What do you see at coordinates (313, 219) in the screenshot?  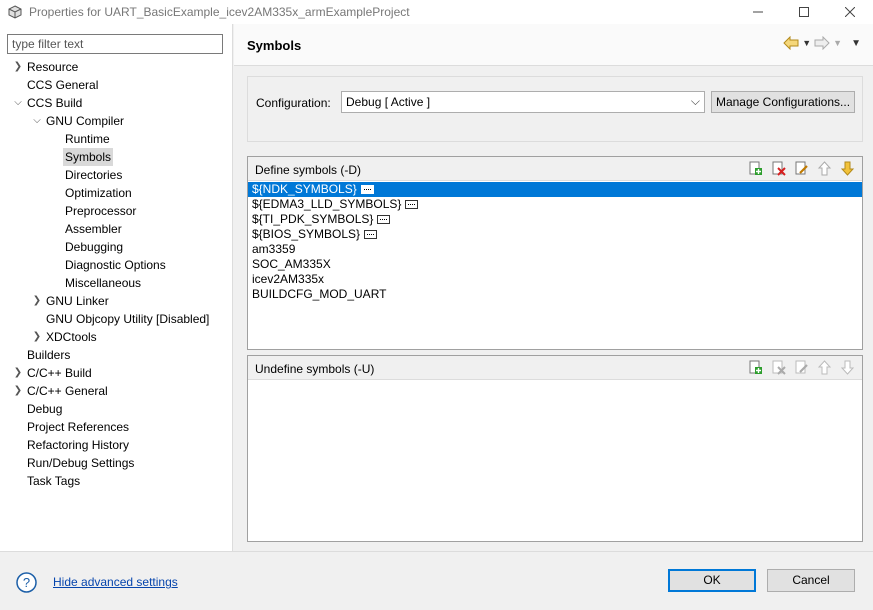 I see `symbol-text: ${TI_PDK_SYMBOLS}` at bounding box center [313, 219].